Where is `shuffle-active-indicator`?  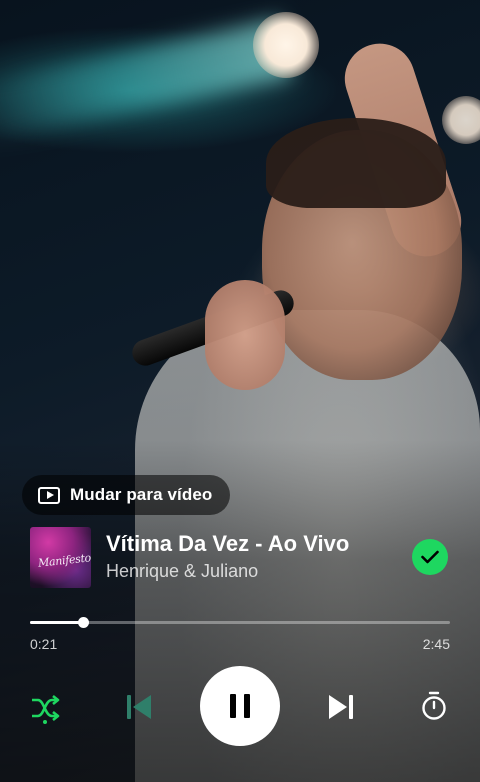 shuffle-active-indicator is located at coordinates (45, 722).